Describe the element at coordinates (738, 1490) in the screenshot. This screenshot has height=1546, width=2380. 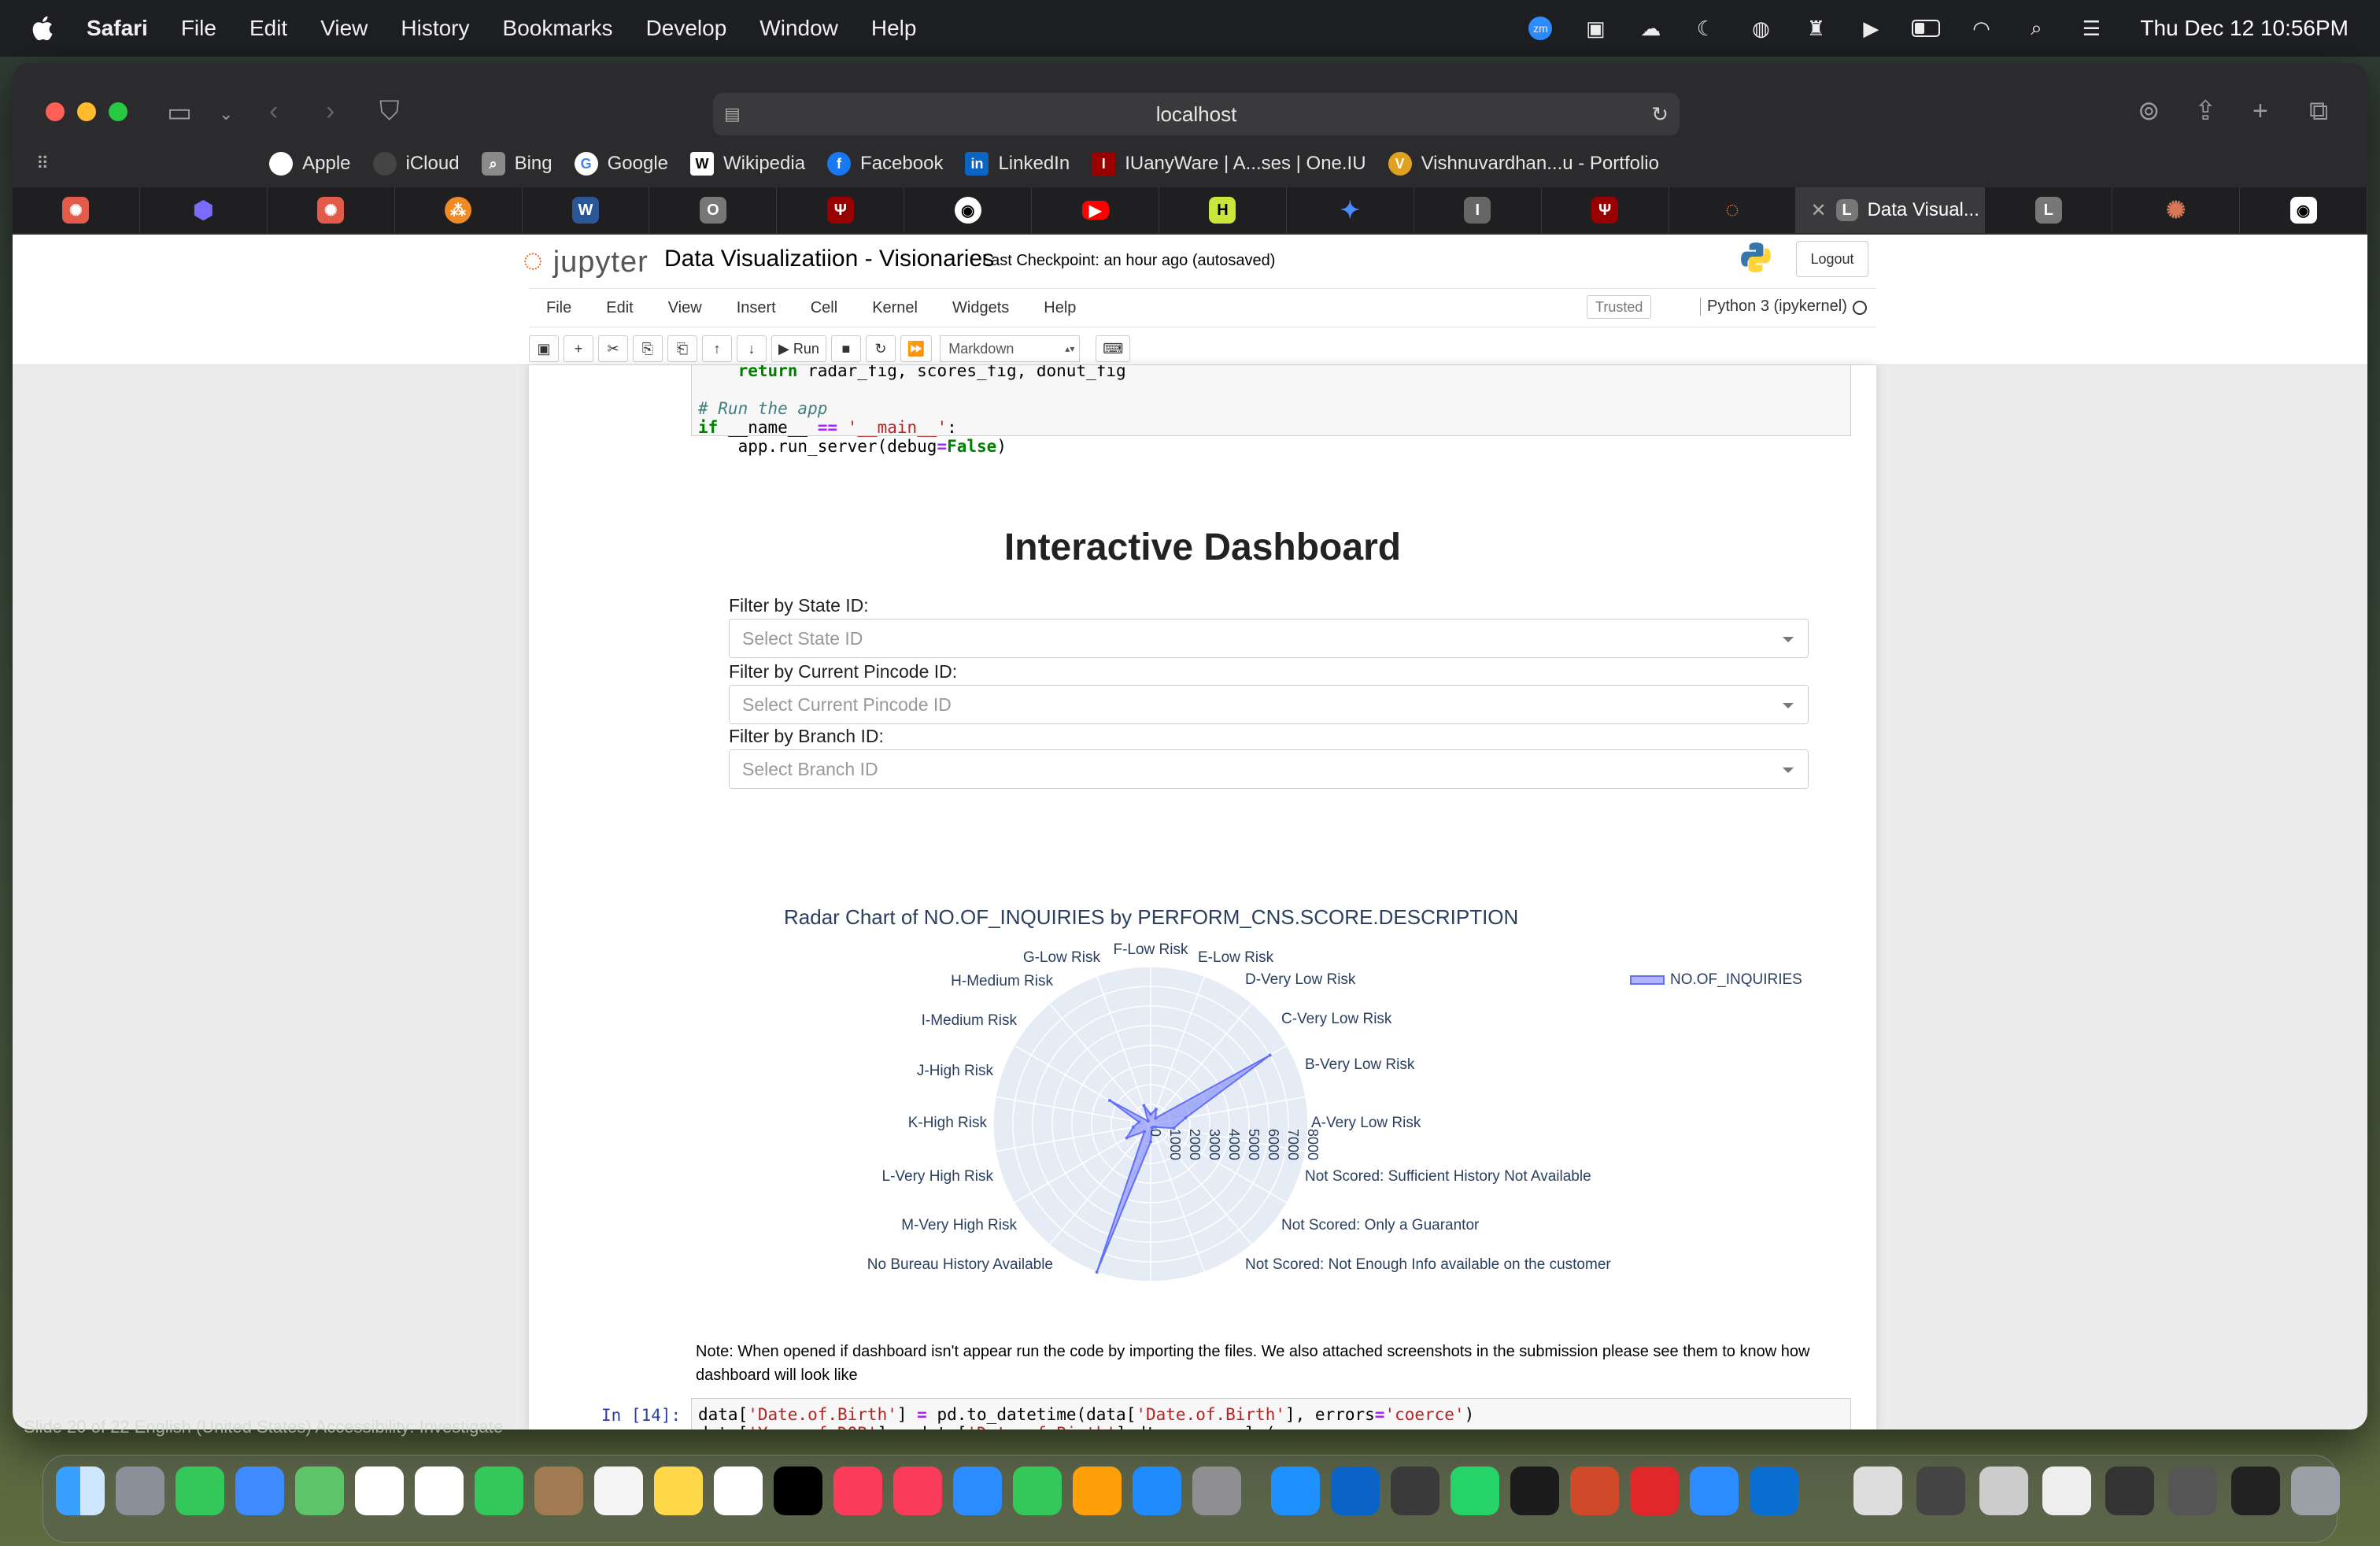
I see `freeform-icon` at that location.